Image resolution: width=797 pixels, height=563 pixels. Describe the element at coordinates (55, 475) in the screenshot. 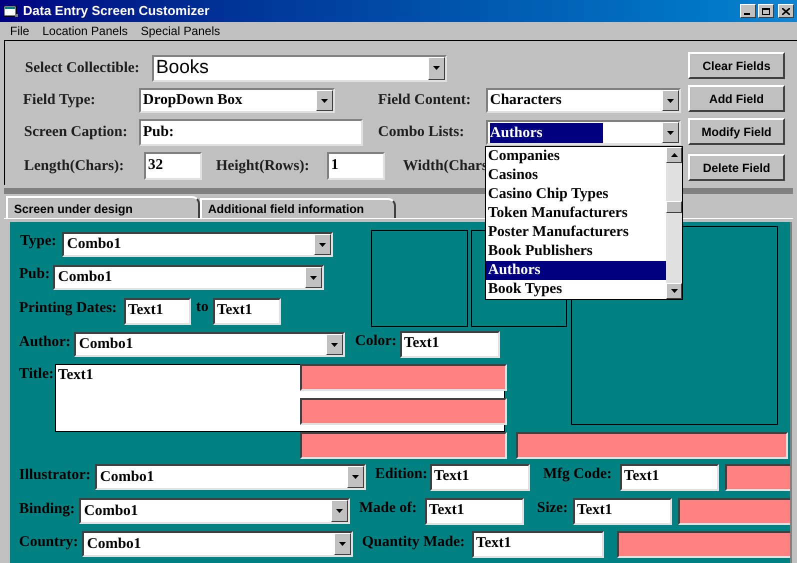

I see `field-label: Illustrator:` at that location.